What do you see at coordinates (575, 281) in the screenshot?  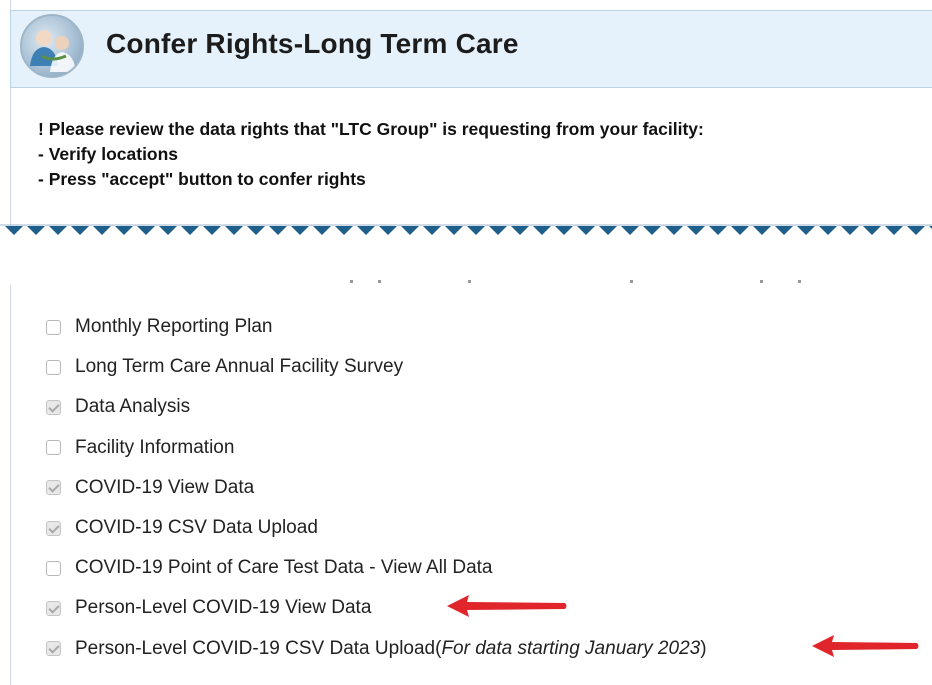 I see `clipped-text-remnant` at bounding box center [575, 281].